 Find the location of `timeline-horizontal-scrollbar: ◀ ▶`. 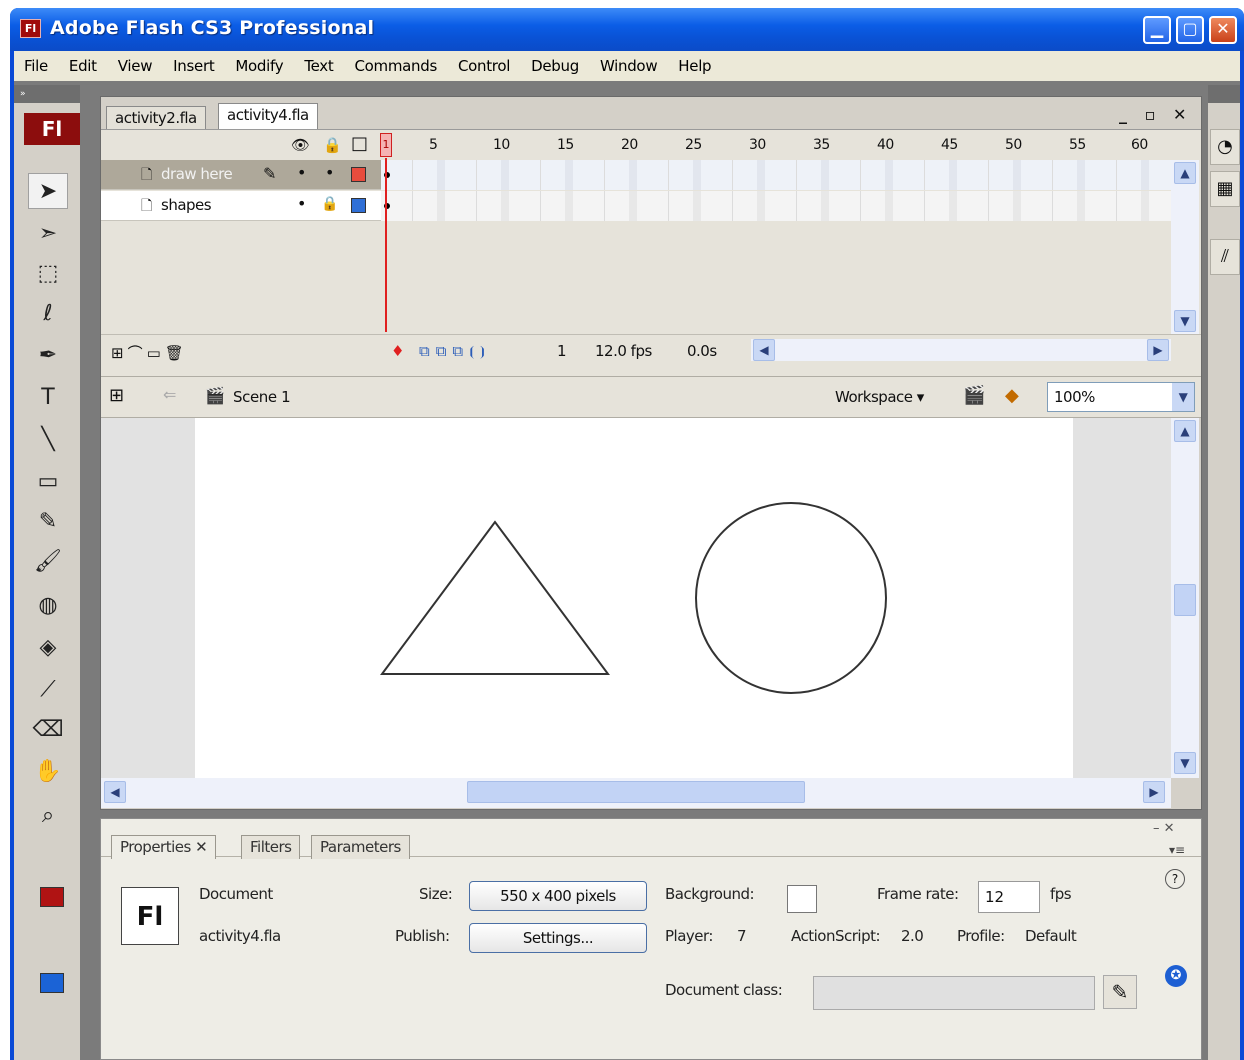

timeline-horizontal-scrollbar: ◀ ▶ is located at coordinates (961, 350).